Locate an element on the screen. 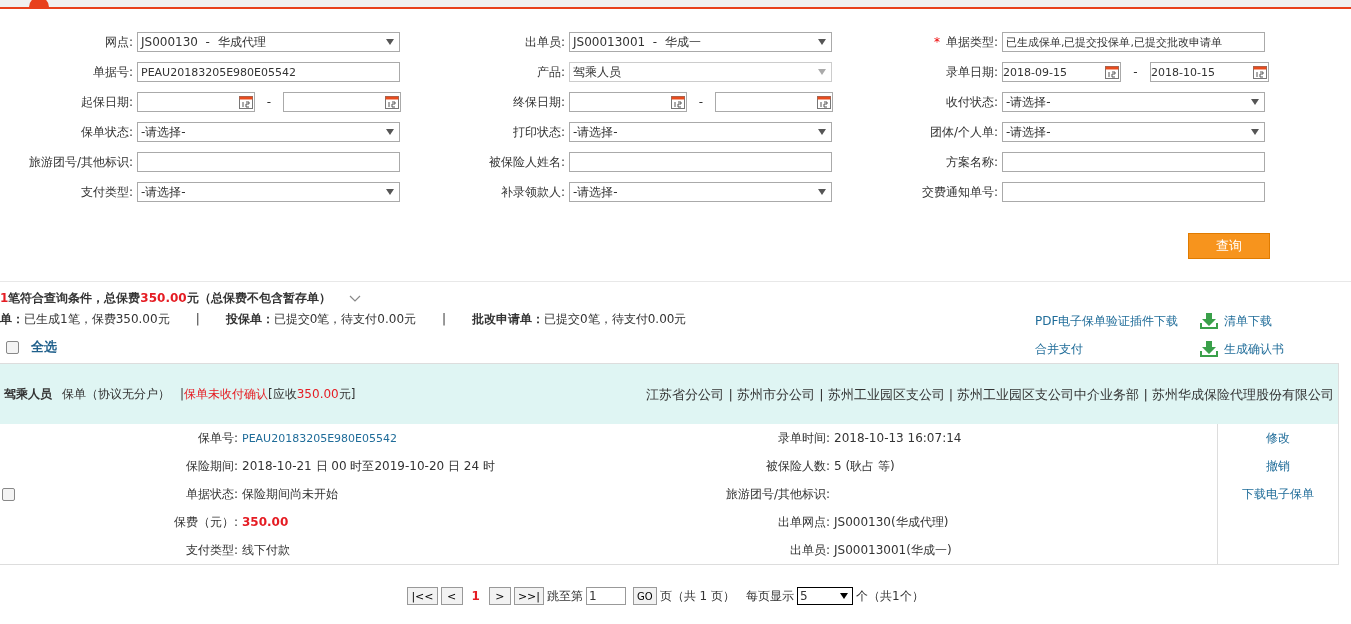 Image resolution: width=1351 pixels, height=624 pixels. detail-value: JS000130(华成代理) is located at coordinates (892, 522).